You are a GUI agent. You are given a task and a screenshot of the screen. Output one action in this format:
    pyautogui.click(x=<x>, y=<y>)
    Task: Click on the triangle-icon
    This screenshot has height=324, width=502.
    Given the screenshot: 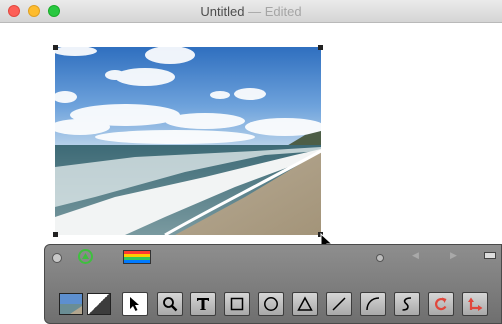 What is the action you would take?
    pyautogui.click(x=305, y=303)
    